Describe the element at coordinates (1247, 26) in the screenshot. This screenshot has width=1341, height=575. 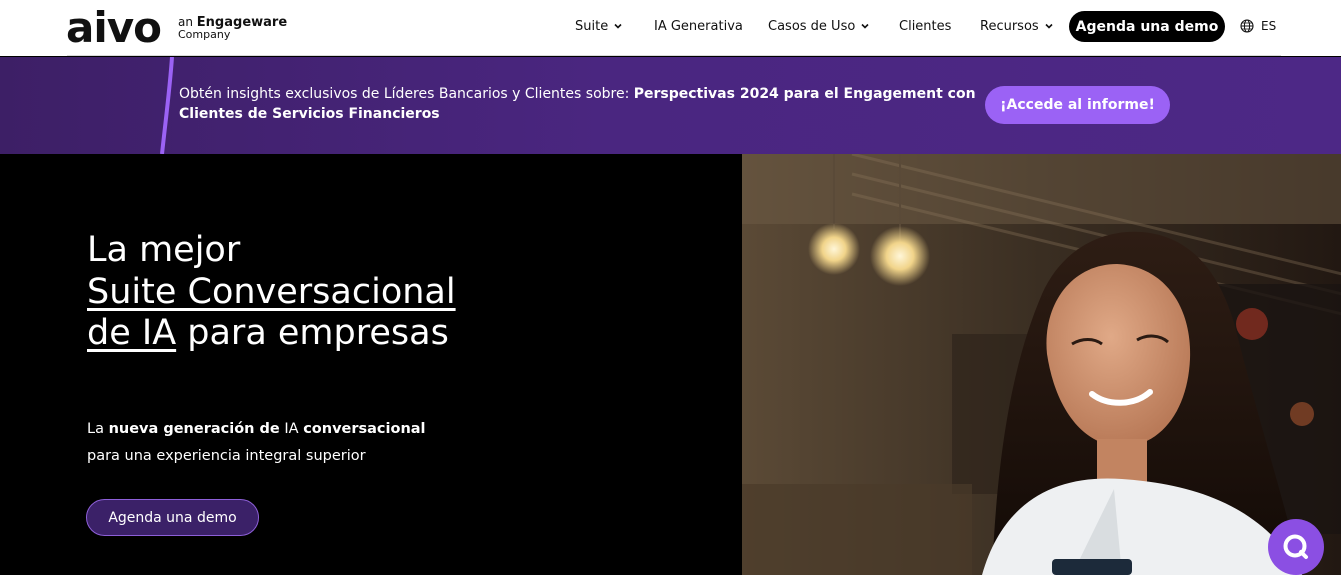
I see `globe-icon` at that location.